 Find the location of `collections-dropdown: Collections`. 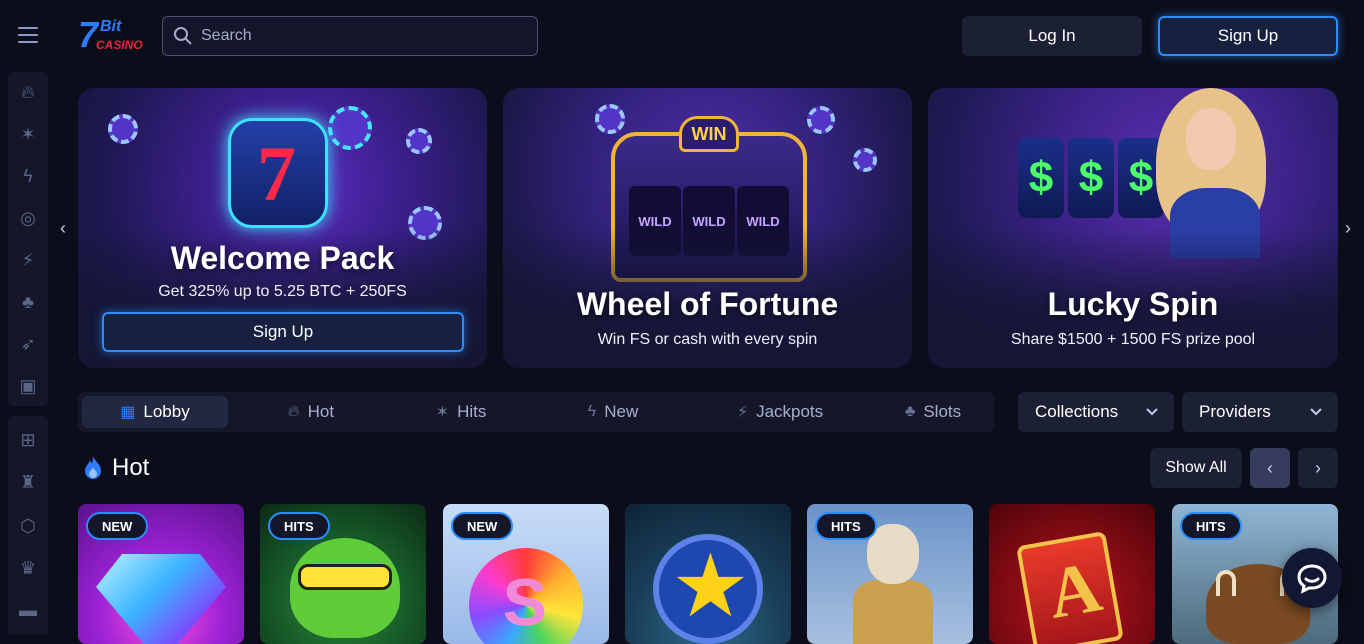

collections-dropdown: Collections is located at coordinates (1096, 412).